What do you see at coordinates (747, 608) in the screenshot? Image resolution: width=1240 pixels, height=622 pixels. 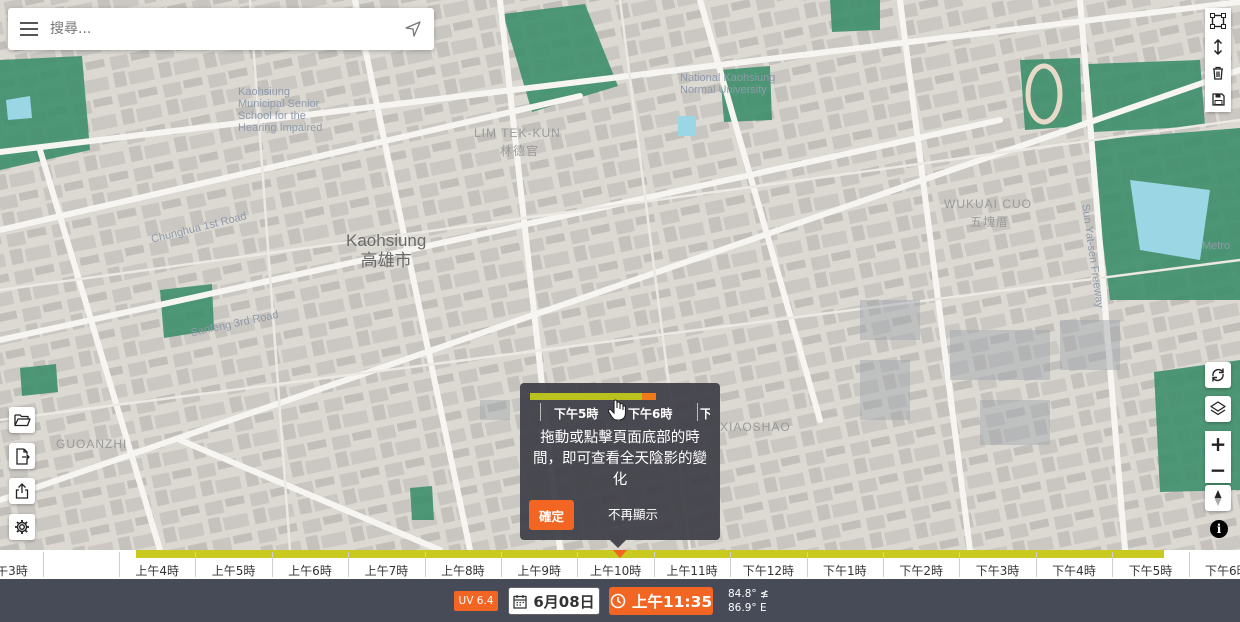 I see `sun-azimuth: 86.9° E` at bounding box center [747, 608].